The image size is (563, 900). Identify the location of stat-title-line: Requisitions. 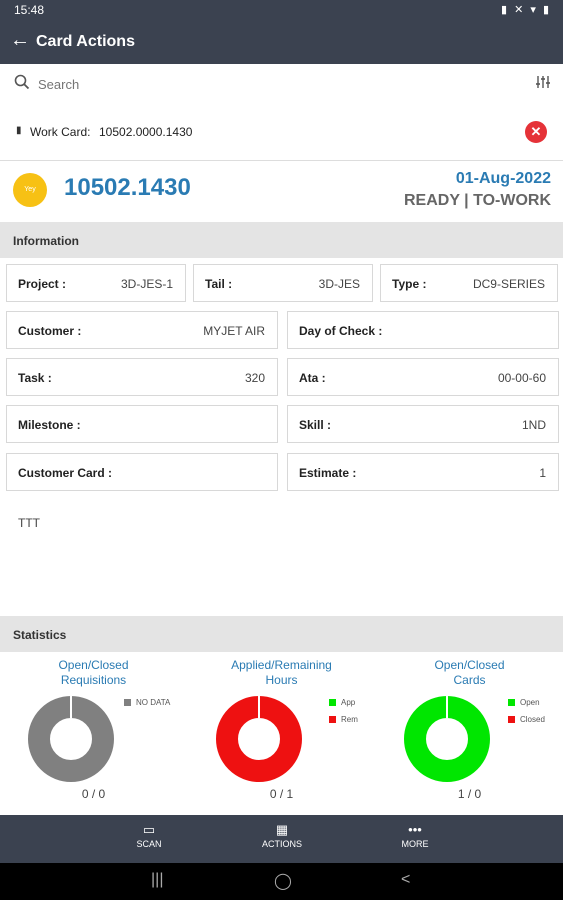
(93, 680).